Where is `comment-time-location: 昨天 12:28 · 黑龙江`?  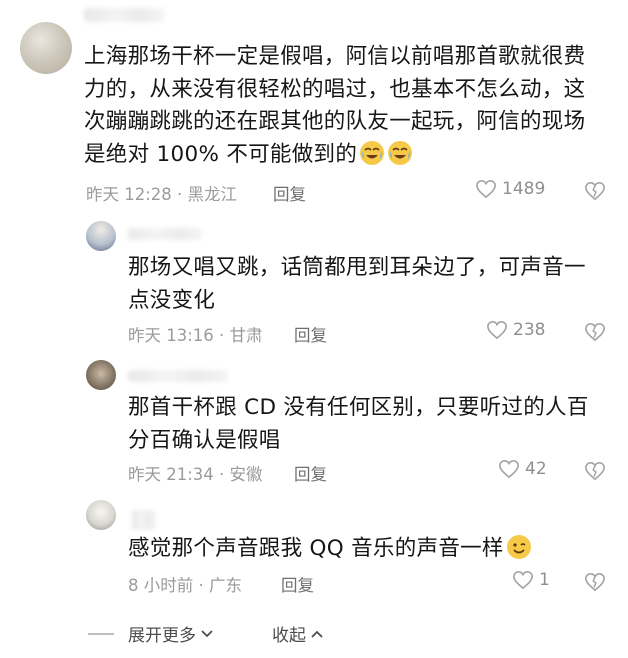 comment-time-location: 昨天 12:28 · 黑龙江 is located at coordinates (162, 194).